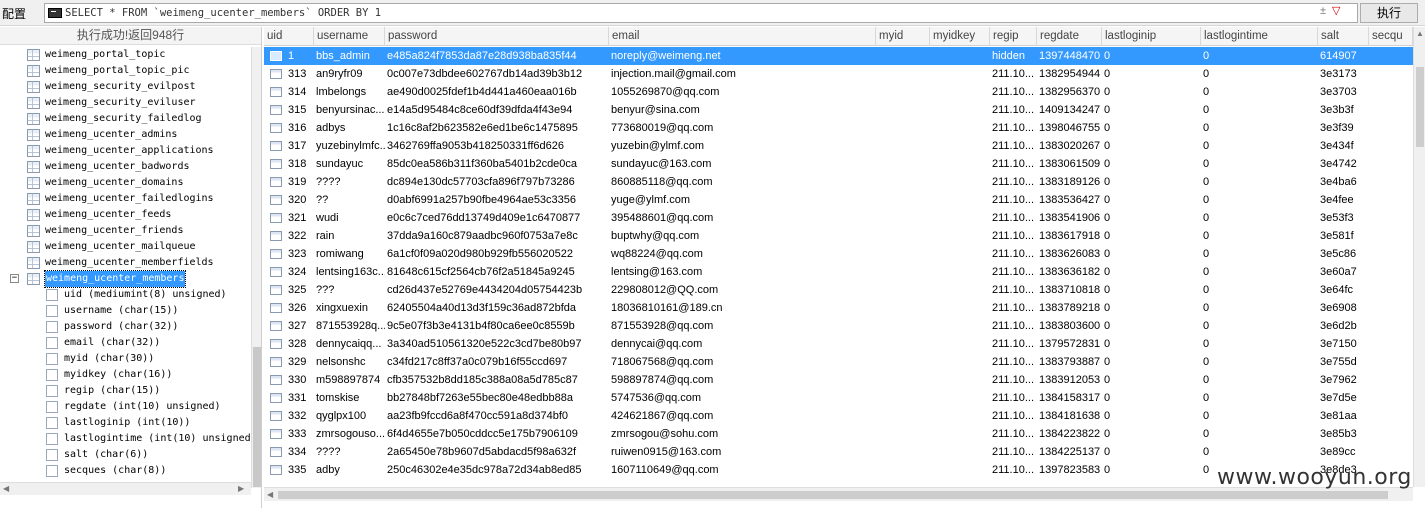  Describe the element at coordinates (349, 56) in the screenshot. I see `cell-username: bbs_admin` at that location.